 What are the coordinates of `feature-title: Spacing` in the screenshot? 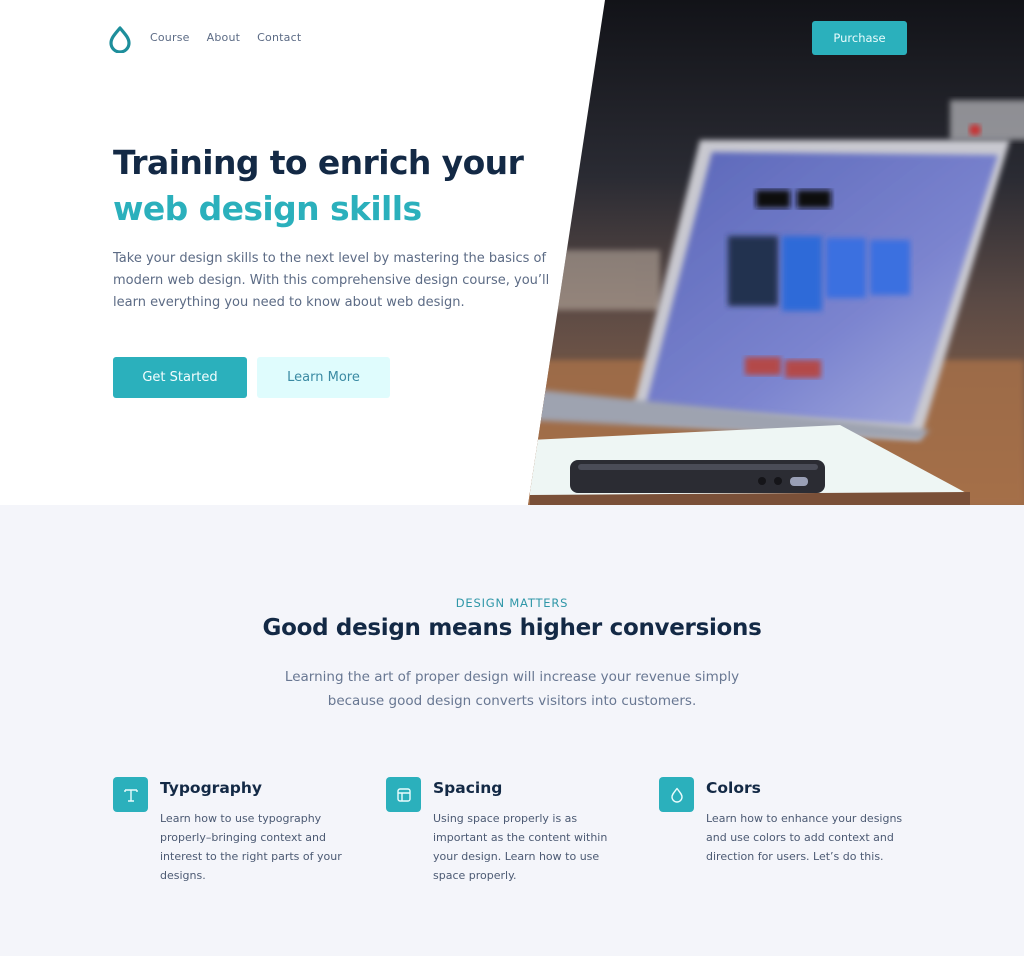 It's located at (468, 788).